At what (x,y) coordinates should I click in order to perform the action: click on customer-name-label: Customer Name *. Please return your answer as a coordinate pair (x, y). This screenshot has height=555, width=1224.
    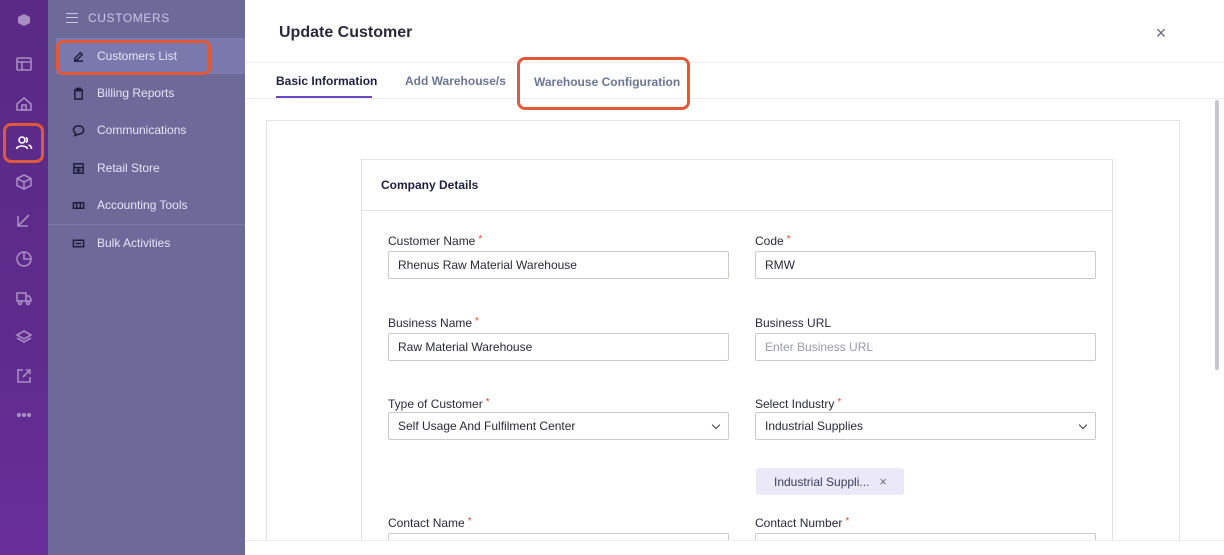
    Looking at the image, I should click on (435, 241).